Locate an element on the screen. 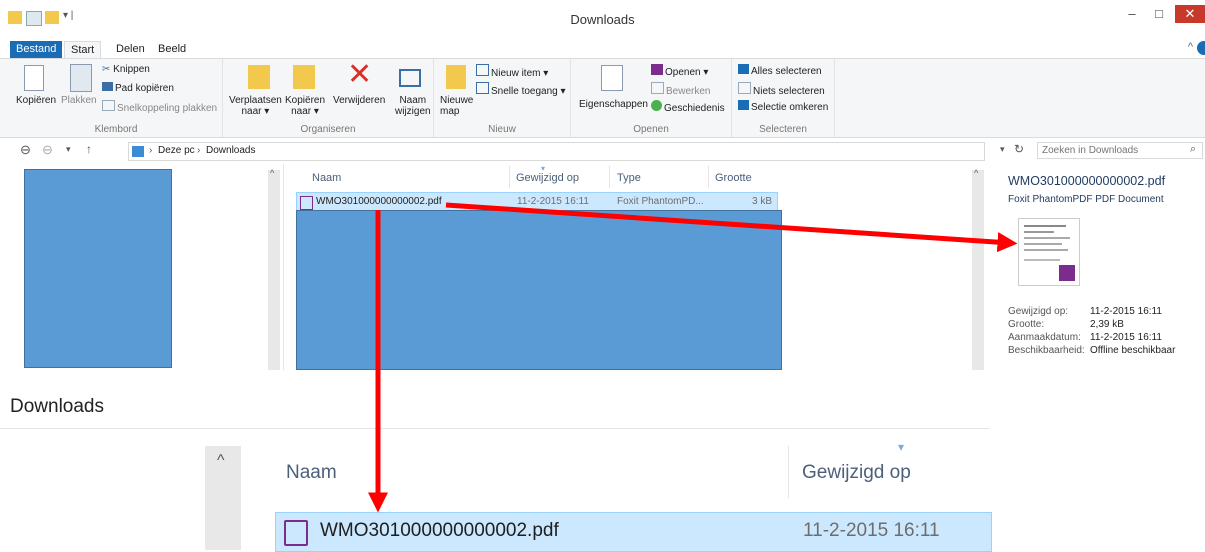 The image size is (1205, 552). new-folder-button: Nieuwe map is located at coordinates (456, 106).